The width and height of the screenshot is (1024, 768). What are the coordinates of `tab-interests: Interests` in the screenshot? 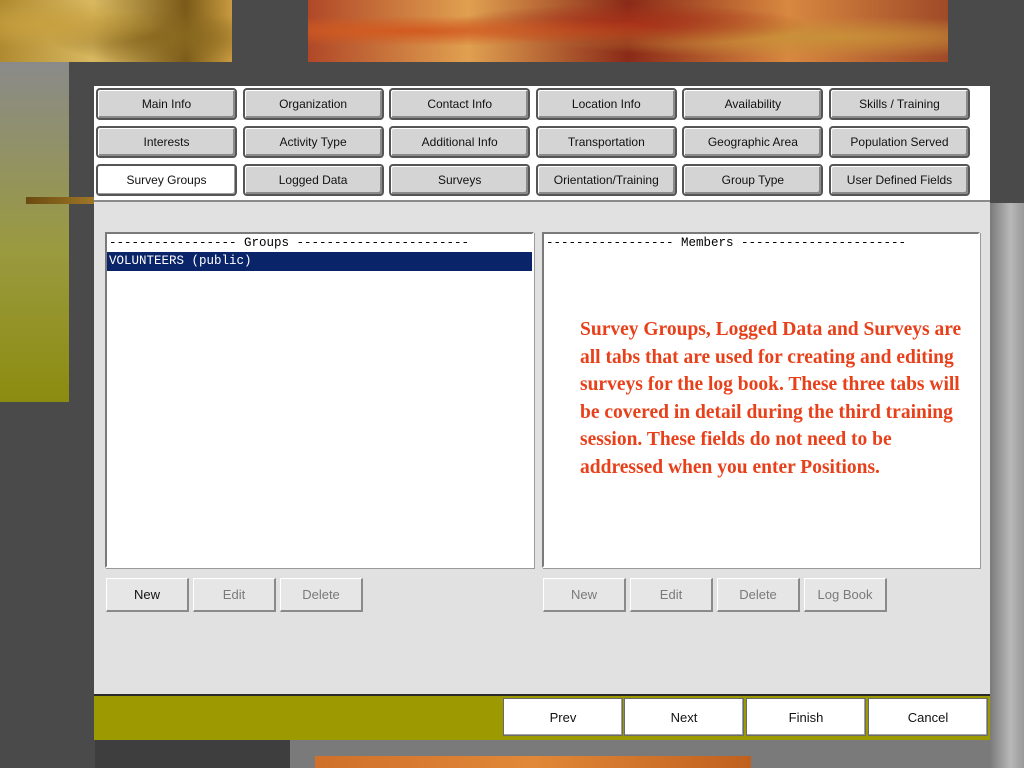 It's located at (166, 142).